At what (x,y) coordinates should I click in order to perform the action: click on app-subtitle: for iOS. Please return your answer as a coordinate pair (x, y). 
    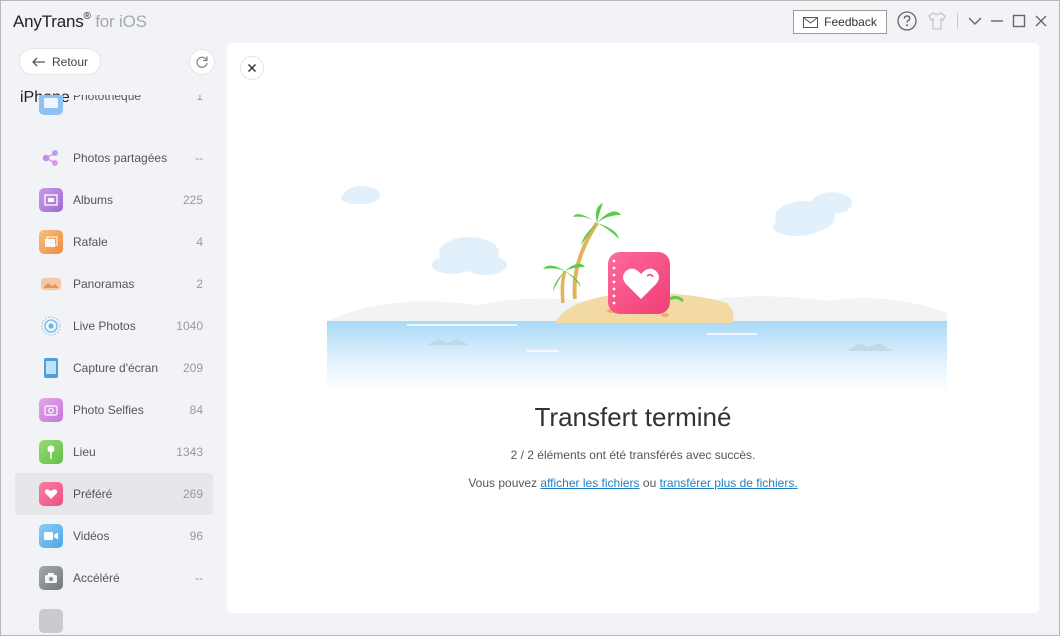
    Looking at the image, I should click on (121, 21).